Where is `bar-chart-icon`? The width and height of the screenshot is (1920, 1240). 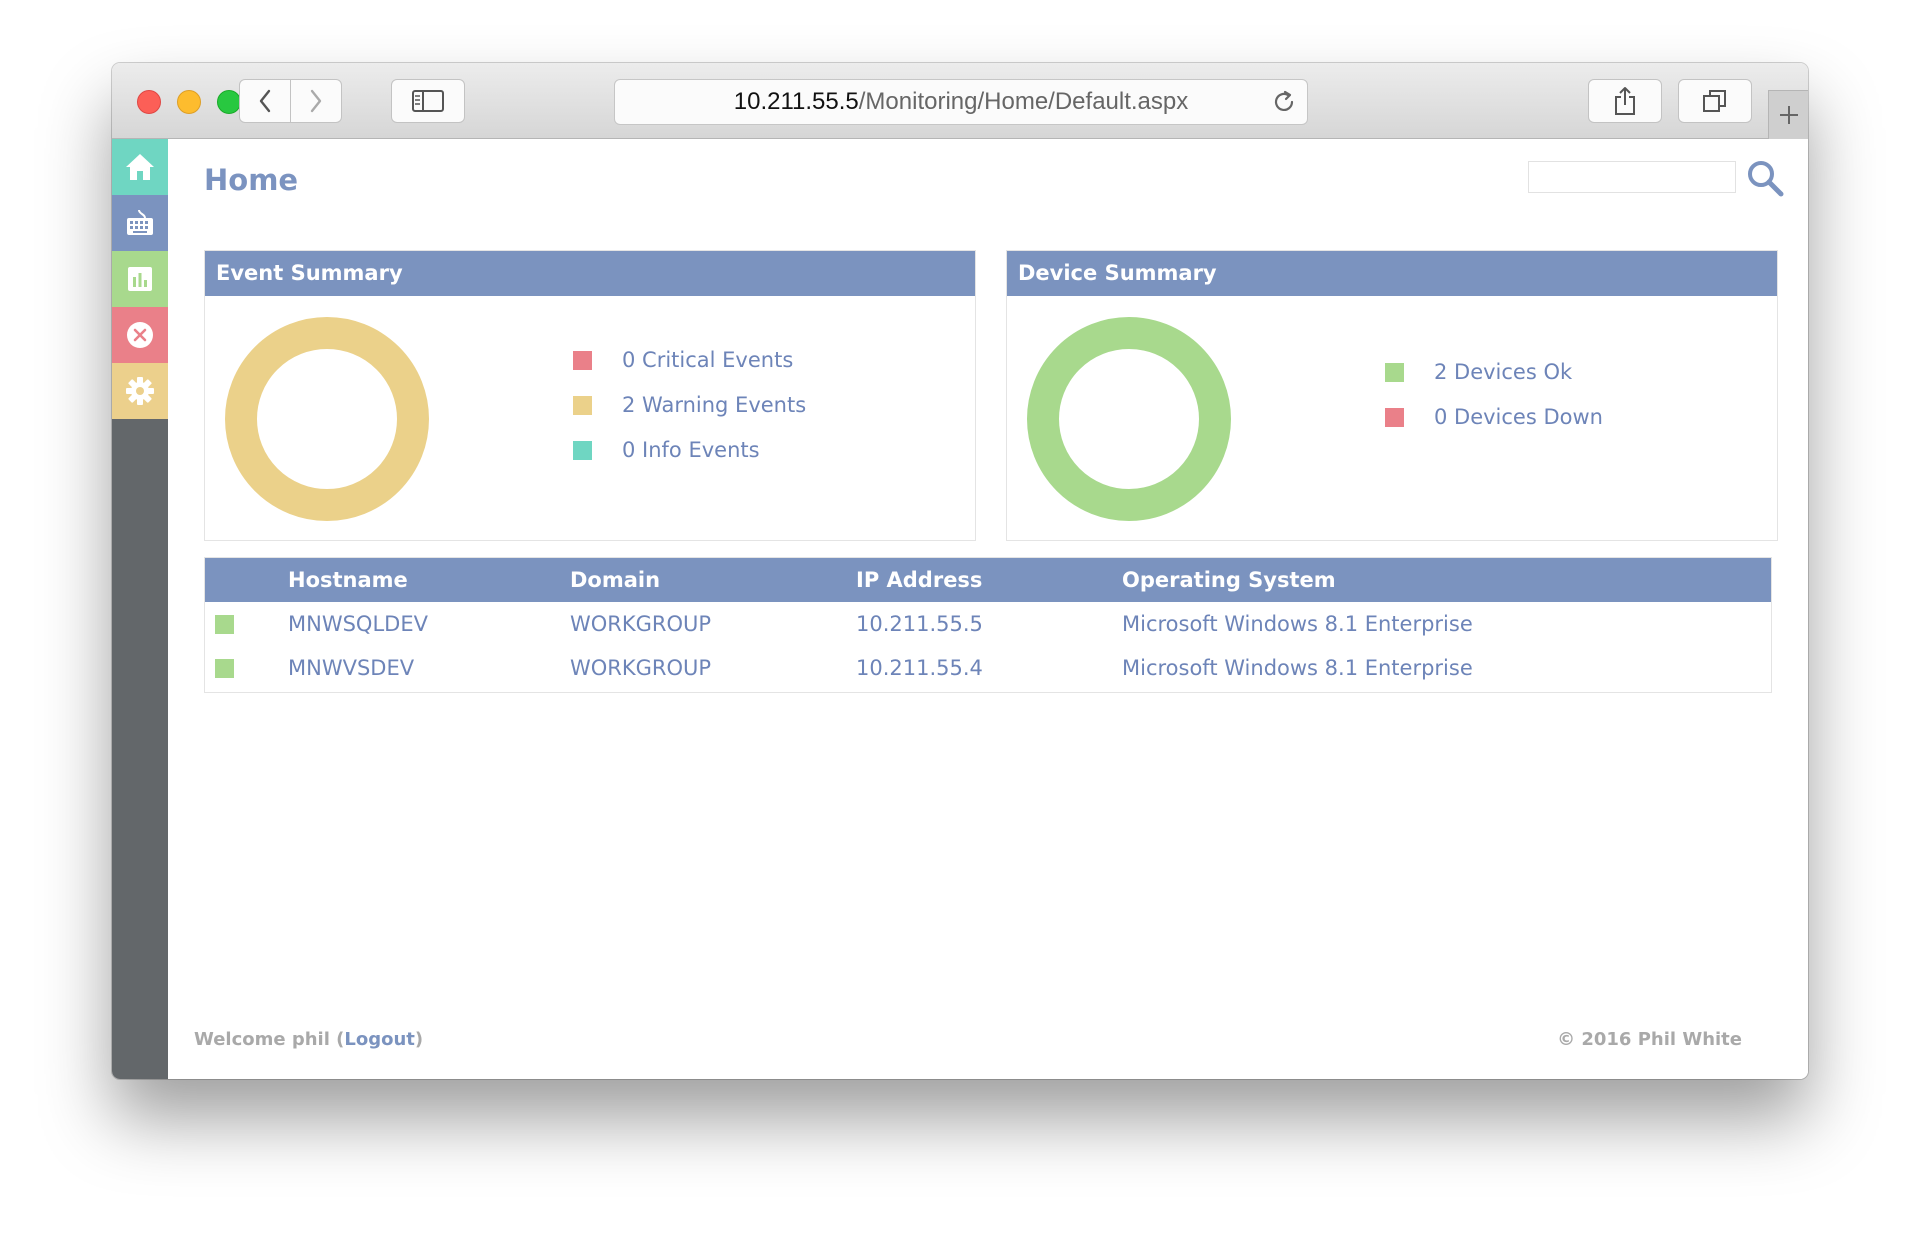 bar-chart-icon is located at coordinates (140, 279).